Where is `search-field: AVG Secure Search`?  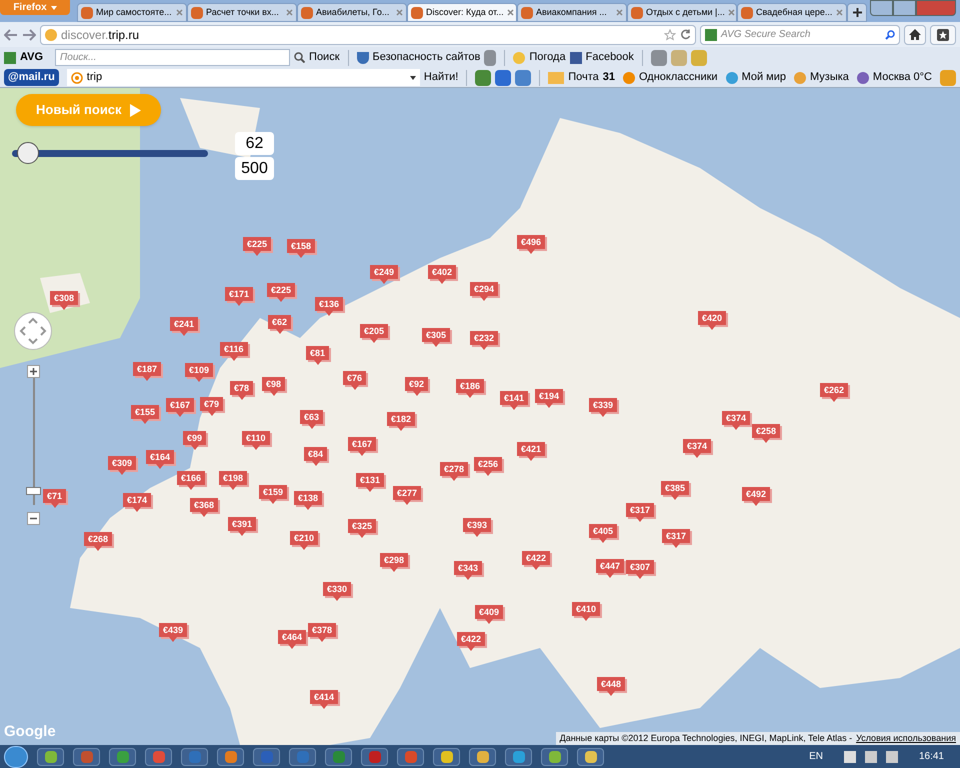
search-field: AVG Secure Search is located at coordinates (800, 34).